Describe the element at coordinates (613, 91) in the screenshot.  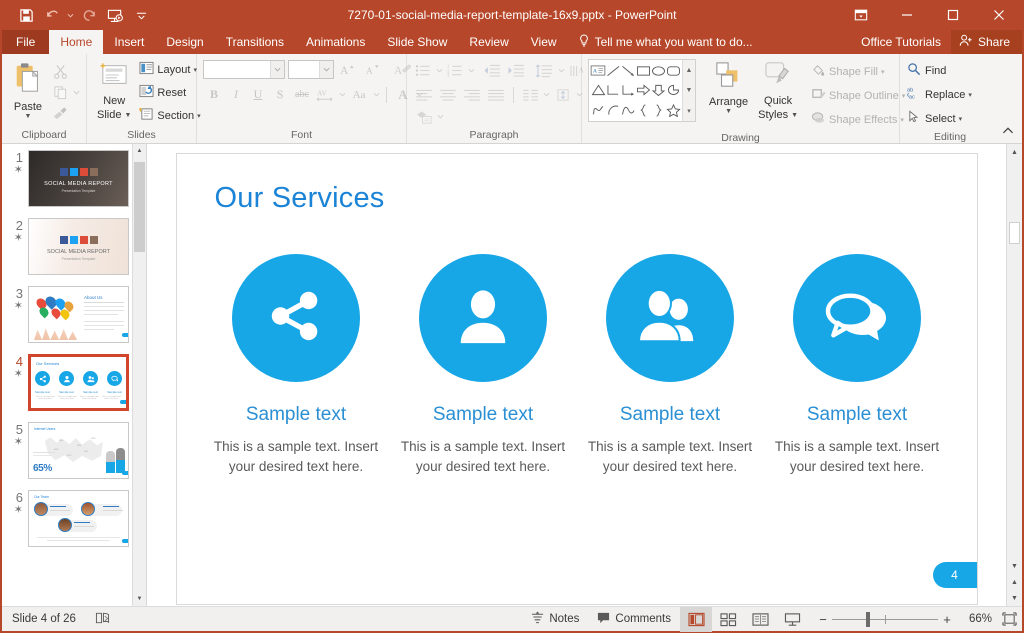
I see `shape-elbow-connector` at that location.